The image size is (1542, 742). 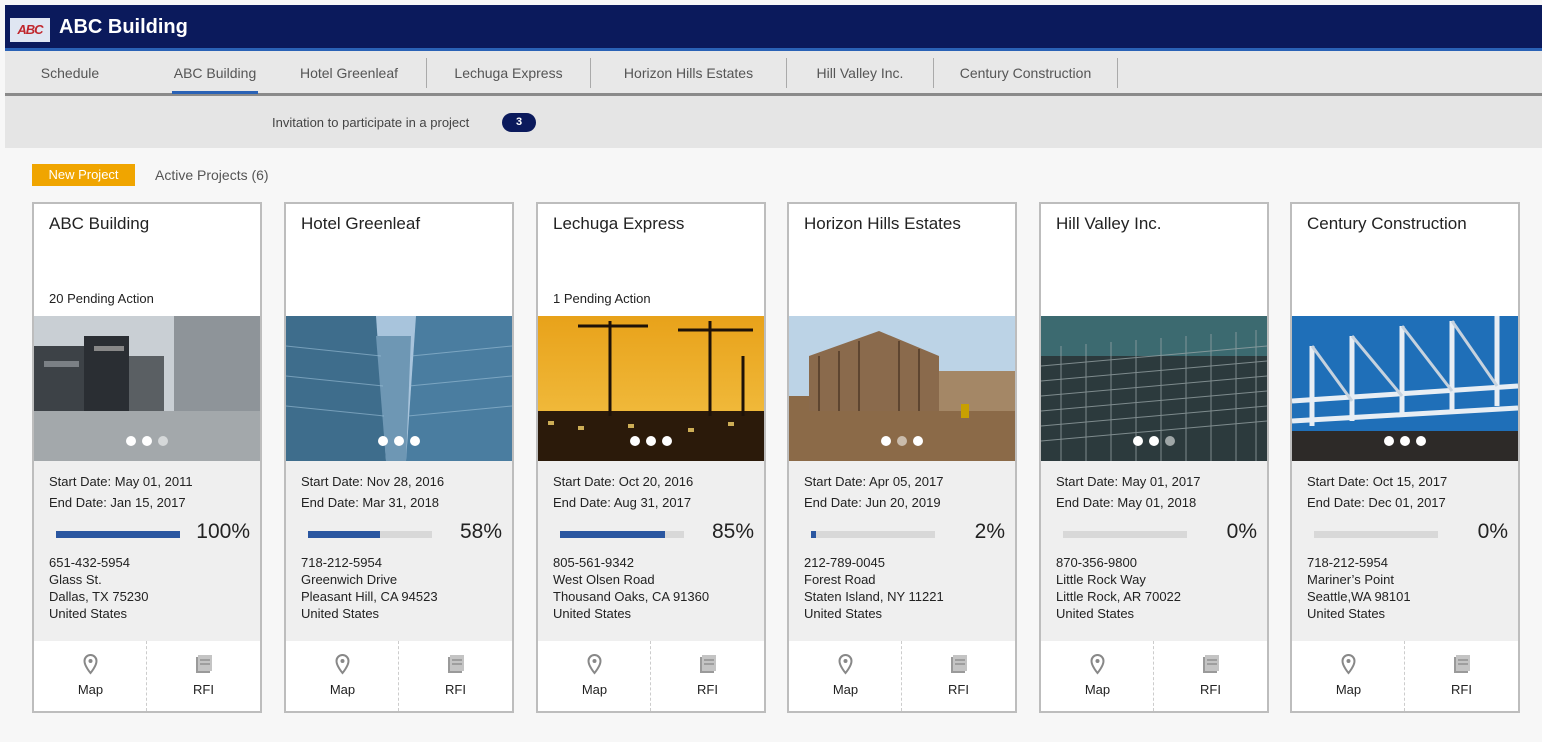 What do you see at coordinates (369, 596) in the screenshot?
I see `city: Pleasant Hill, CA 94523` at bounding box center [369, 596].